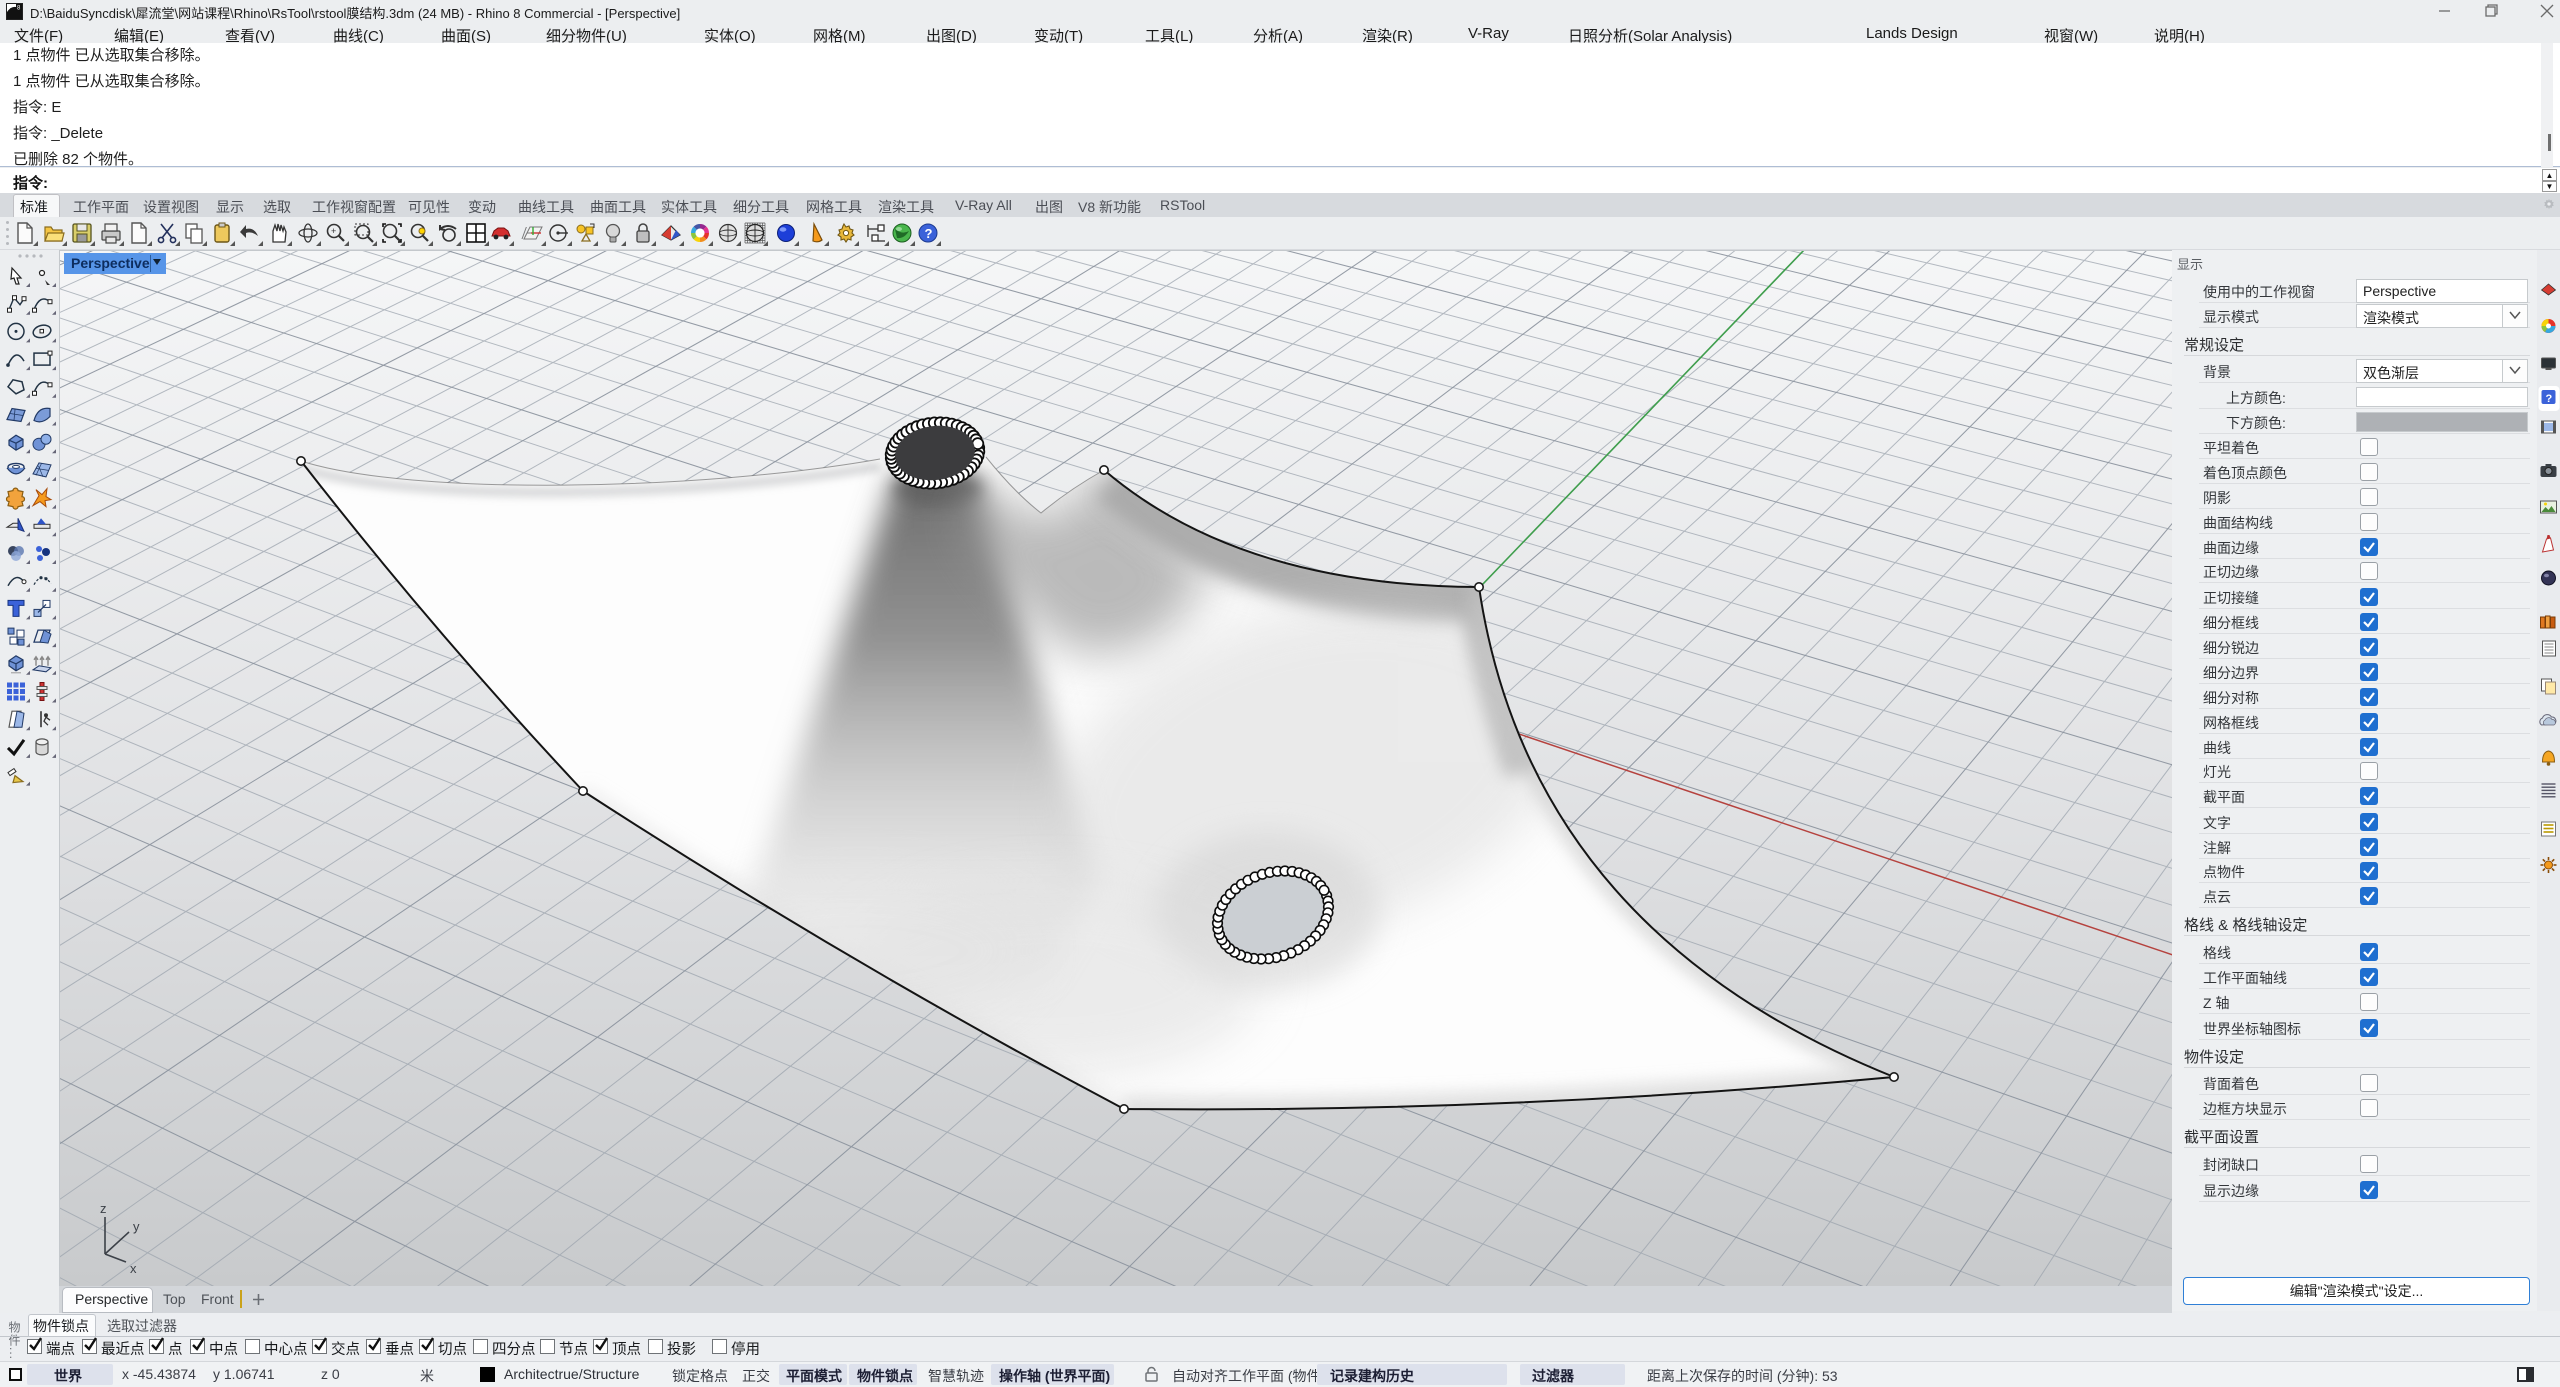 Image resolution: width=2560 pixels, height=1387 pixels. I want to click on svg-text: y, so click(136, 1226).